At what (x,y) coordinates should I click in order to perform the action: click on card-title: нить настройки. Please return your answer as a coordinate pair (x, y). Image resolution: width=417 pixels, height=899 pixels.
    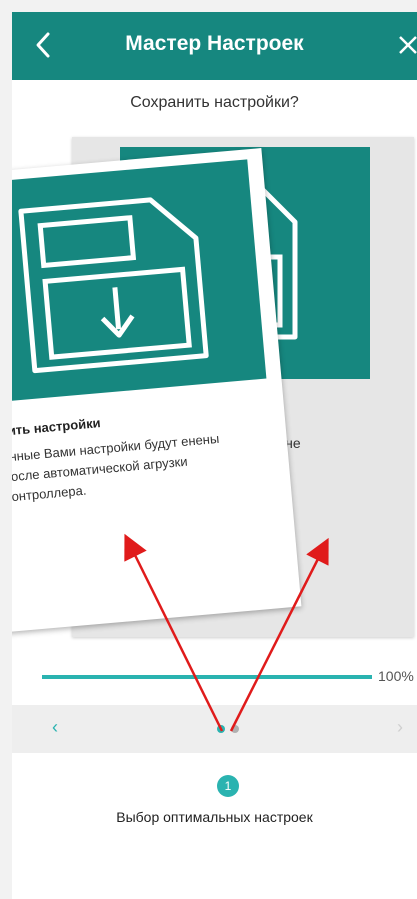
    Looking at the image, I should click on (57, 427).